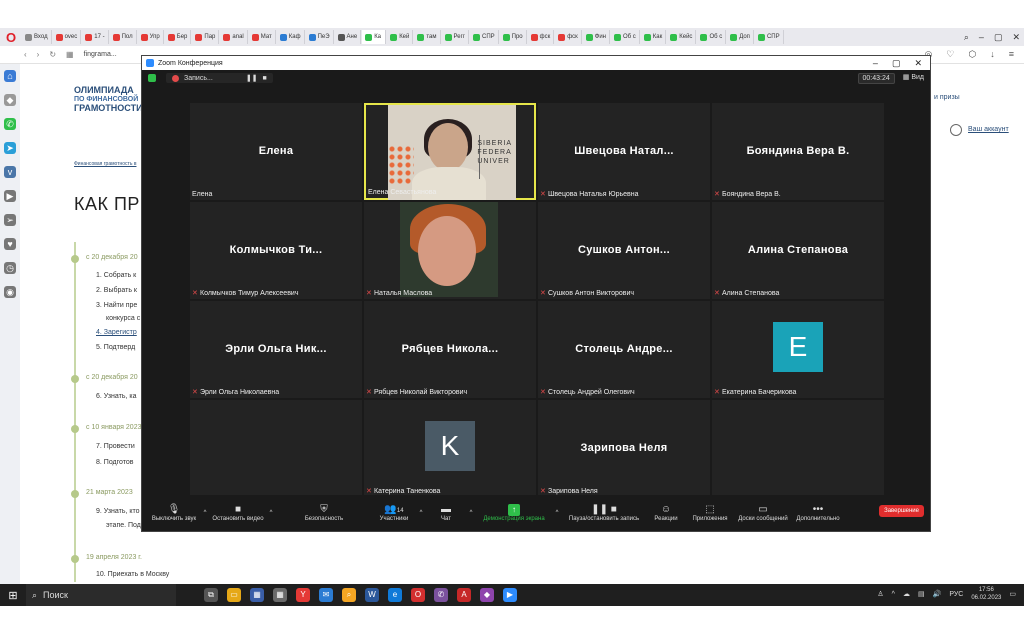 This screenshot has height=633, width=1024. Describe the element at coordinates (151, 37) in the screenshot. I see `browser-tab: Упр` at that location.